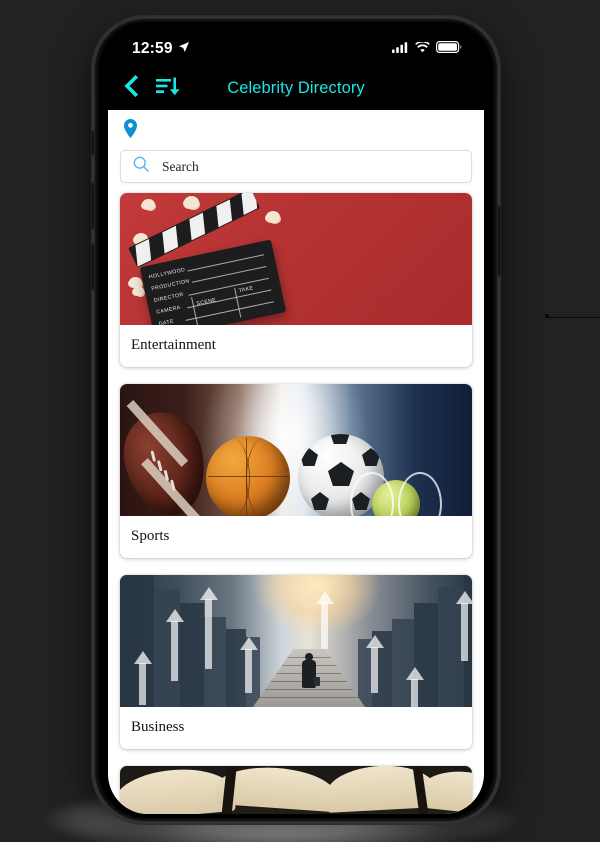 This screenshot has width=600, height=842. I want to click on search-section: Search, so click(296, 169).